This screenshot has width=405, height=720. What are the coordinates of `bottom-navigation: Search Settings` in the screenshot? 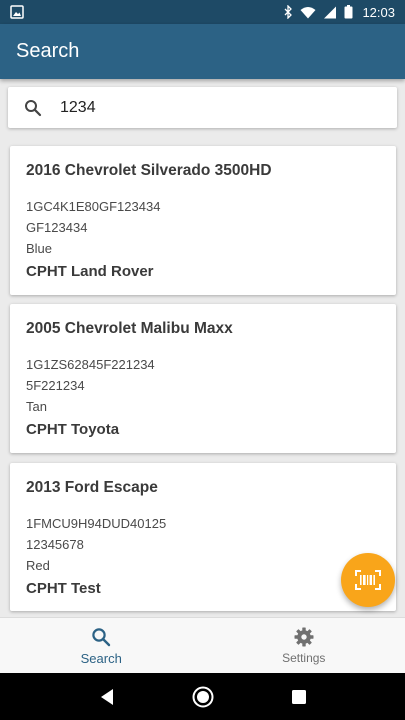 It's located at (202, 645).